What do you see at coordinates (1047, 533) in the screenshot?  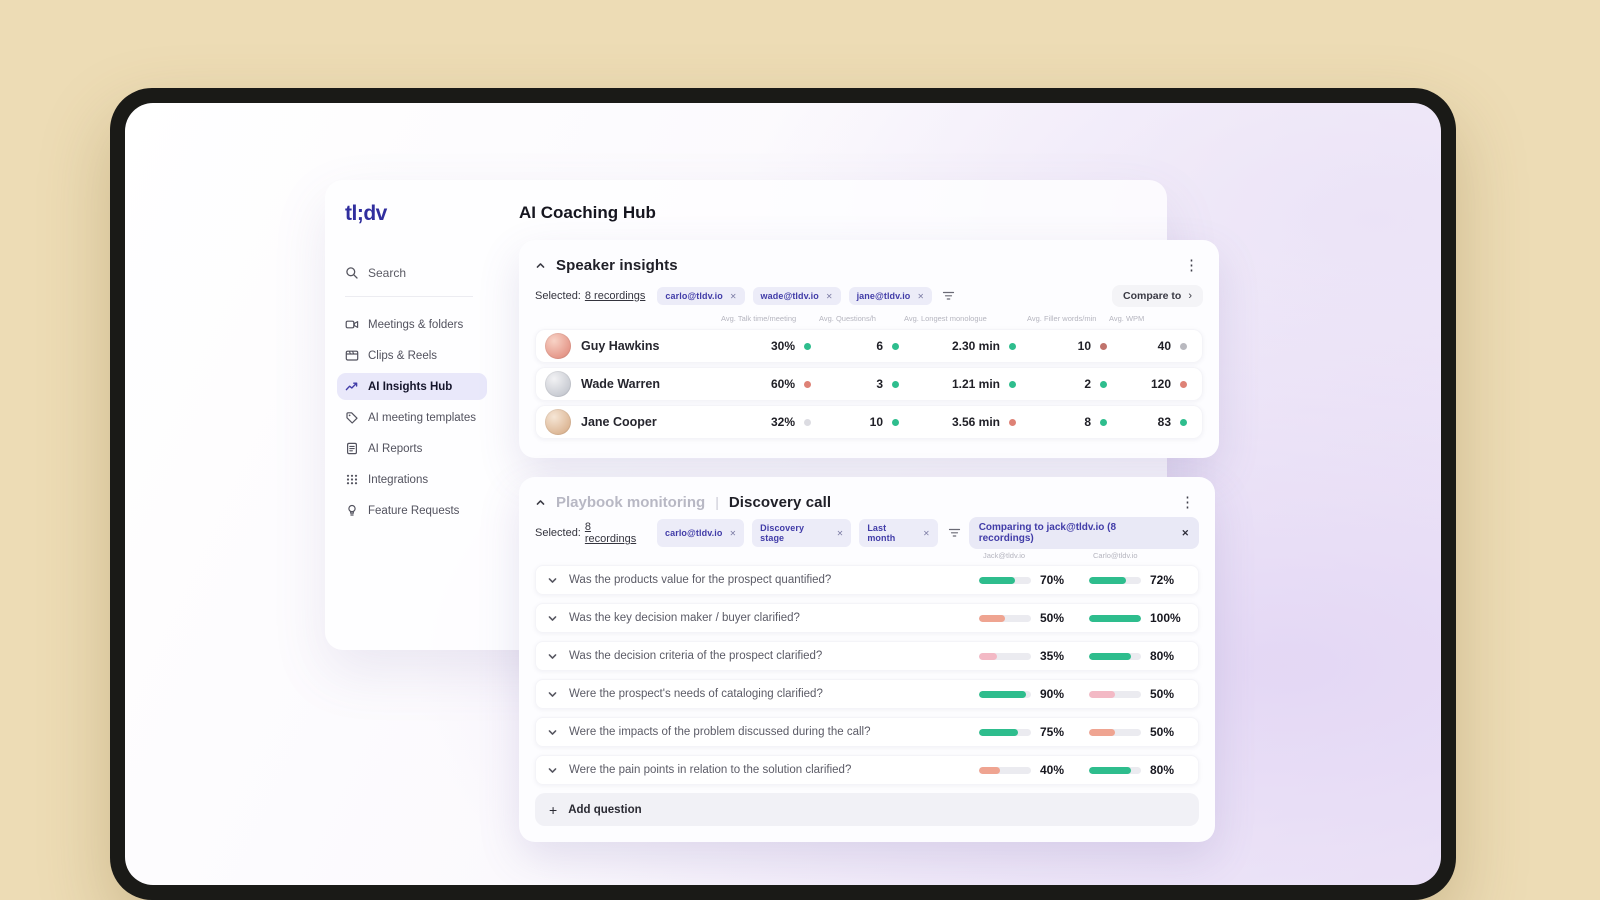 I see `comparing-to-label: Comparing to jack@tldv.io (8 recordings)` at bounding box center [1047, 533].